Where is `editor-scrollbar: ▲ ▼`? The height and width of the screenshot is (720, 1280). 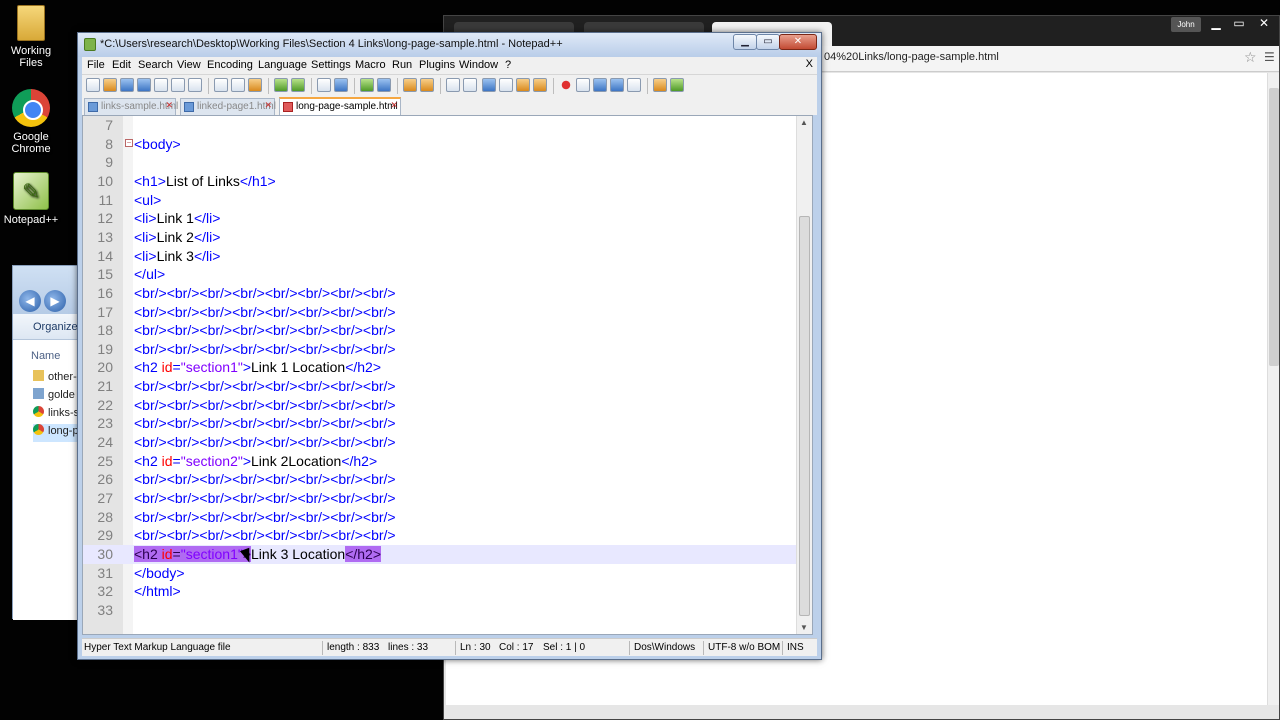 editor-scrollbar: ▲ ▼ is located at coordinates (804, 375).